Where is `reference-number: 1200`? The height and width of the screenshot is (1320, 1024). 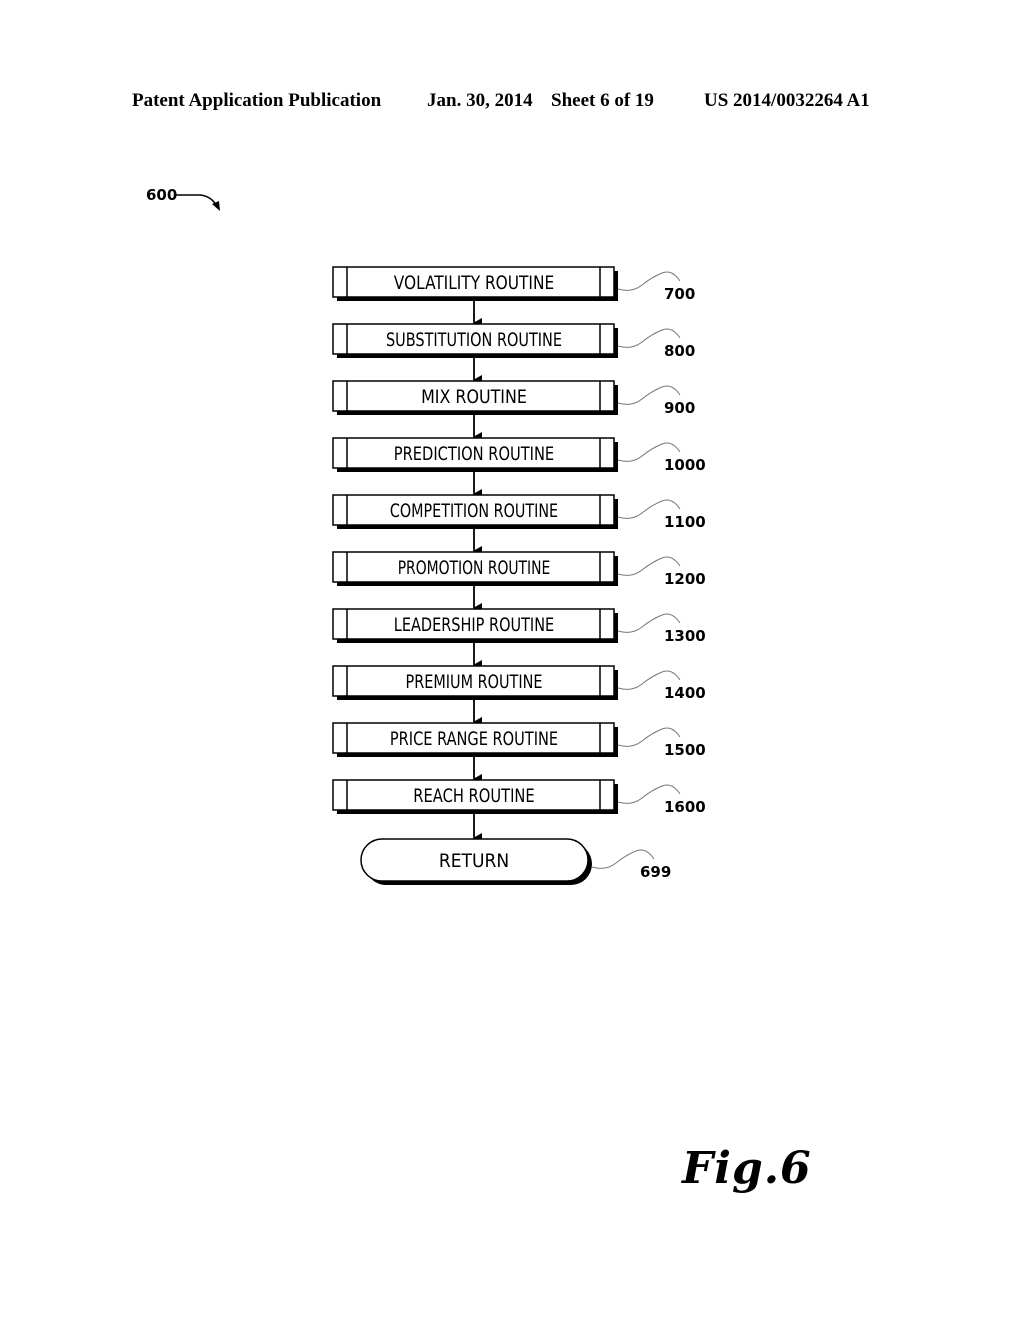 reference-number: 1200 is located at coordinates (685, 579).